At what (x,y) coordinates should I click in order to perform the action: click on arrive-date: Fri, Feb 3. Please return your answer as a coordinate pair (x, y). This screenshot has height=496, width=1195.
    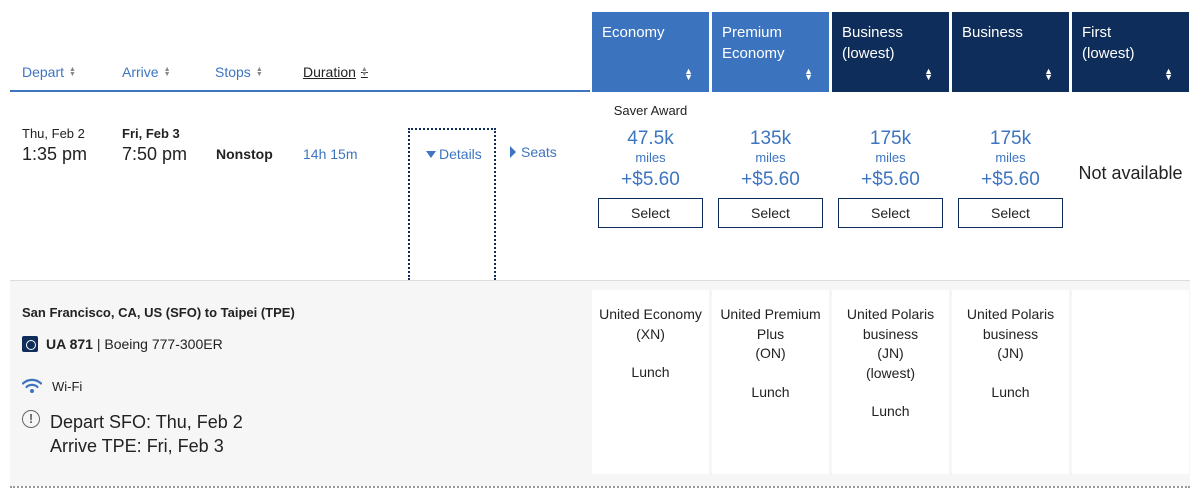
    Looking at the image, I should click on (151, 133).